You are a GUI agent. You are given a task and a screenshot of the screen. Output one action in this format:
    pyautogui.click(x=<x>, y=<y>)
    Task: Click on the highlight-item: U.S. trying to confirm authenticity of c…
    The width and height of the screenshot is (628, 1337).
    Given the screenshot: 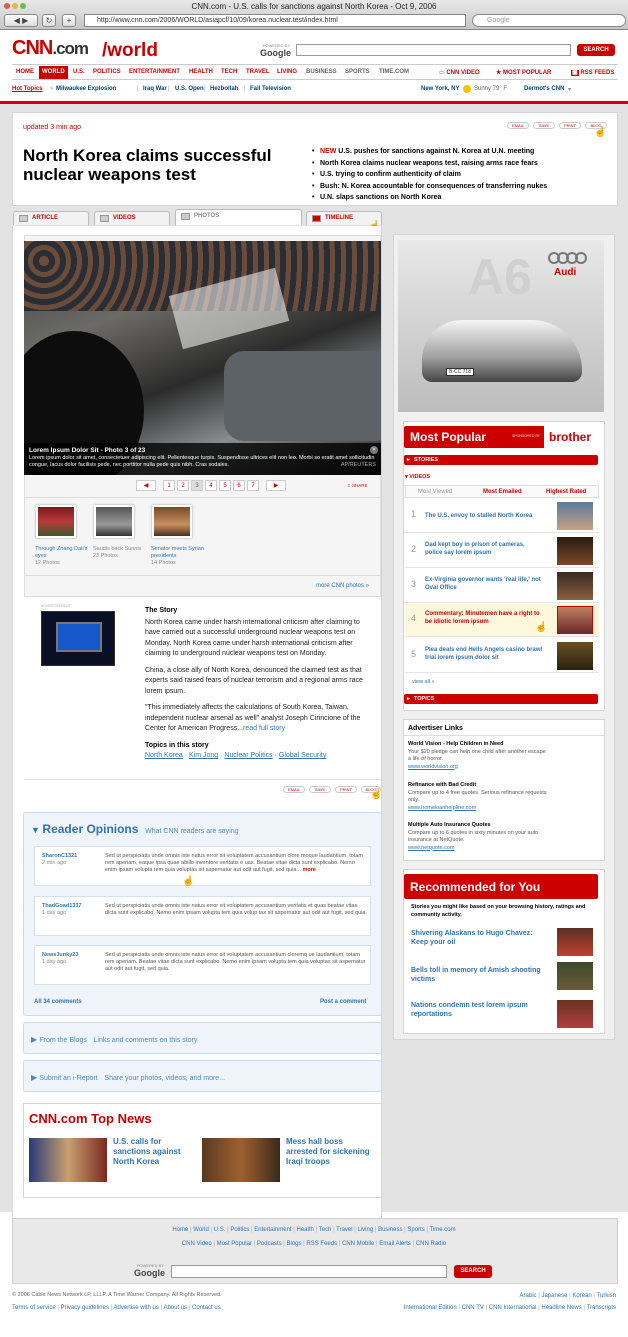 What is the action you would take?
    pyautogui.click(x=462, y=175)
    